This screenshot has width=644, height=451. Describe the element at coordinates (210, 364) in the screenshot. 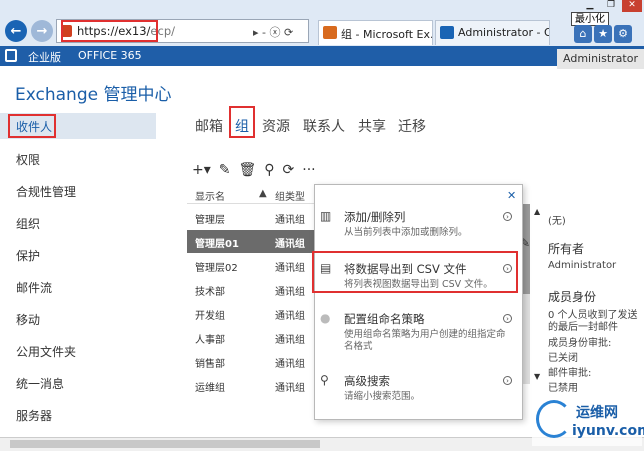

I see `row-name: 销售部` at that location.